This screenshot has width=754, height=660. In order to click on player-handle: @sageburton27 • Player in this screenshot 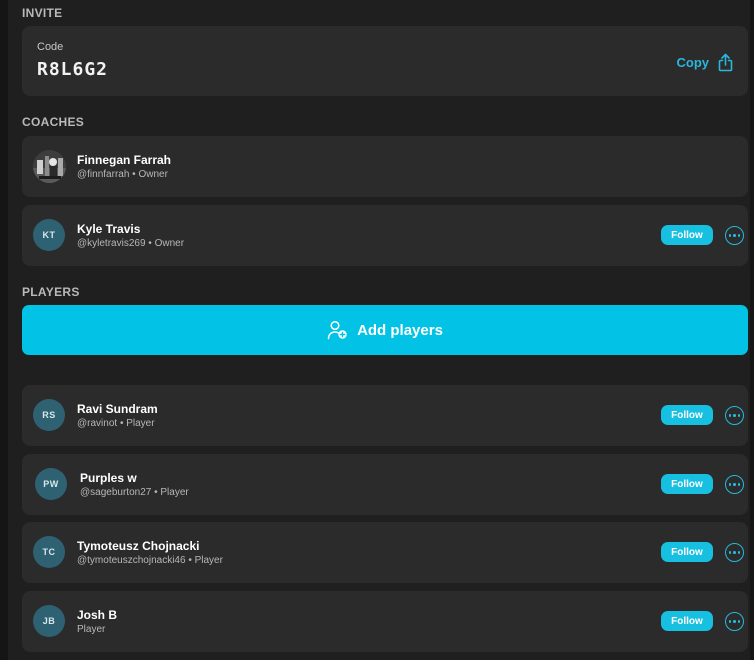, I will do `click(134, 492)`.